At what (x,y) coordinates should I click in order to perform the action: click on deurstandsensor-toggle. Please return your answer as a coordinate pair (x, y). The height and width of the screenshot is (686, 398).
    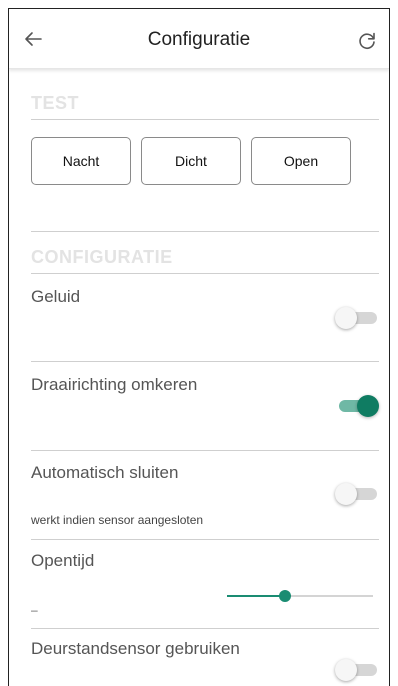
    Looking at the image, I should click on (357, 670).